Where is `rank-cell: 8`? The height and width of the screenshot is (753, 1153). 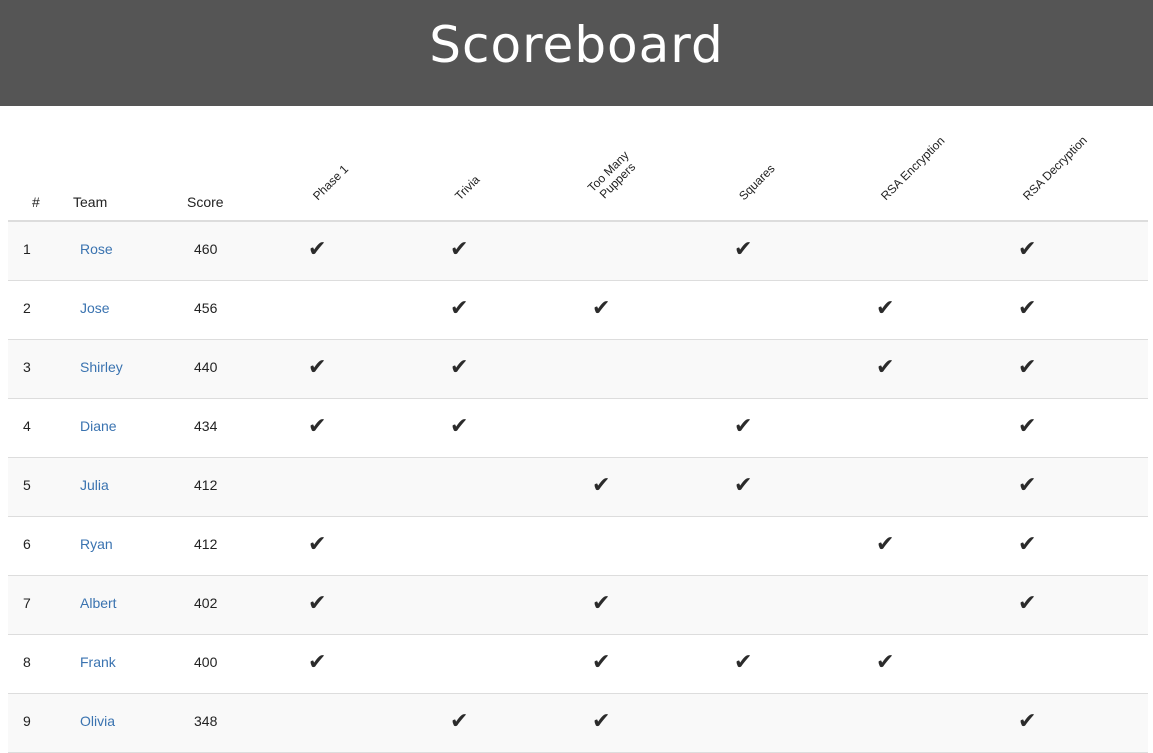
rank-cell: 8 is located at coordinates (27, 662).